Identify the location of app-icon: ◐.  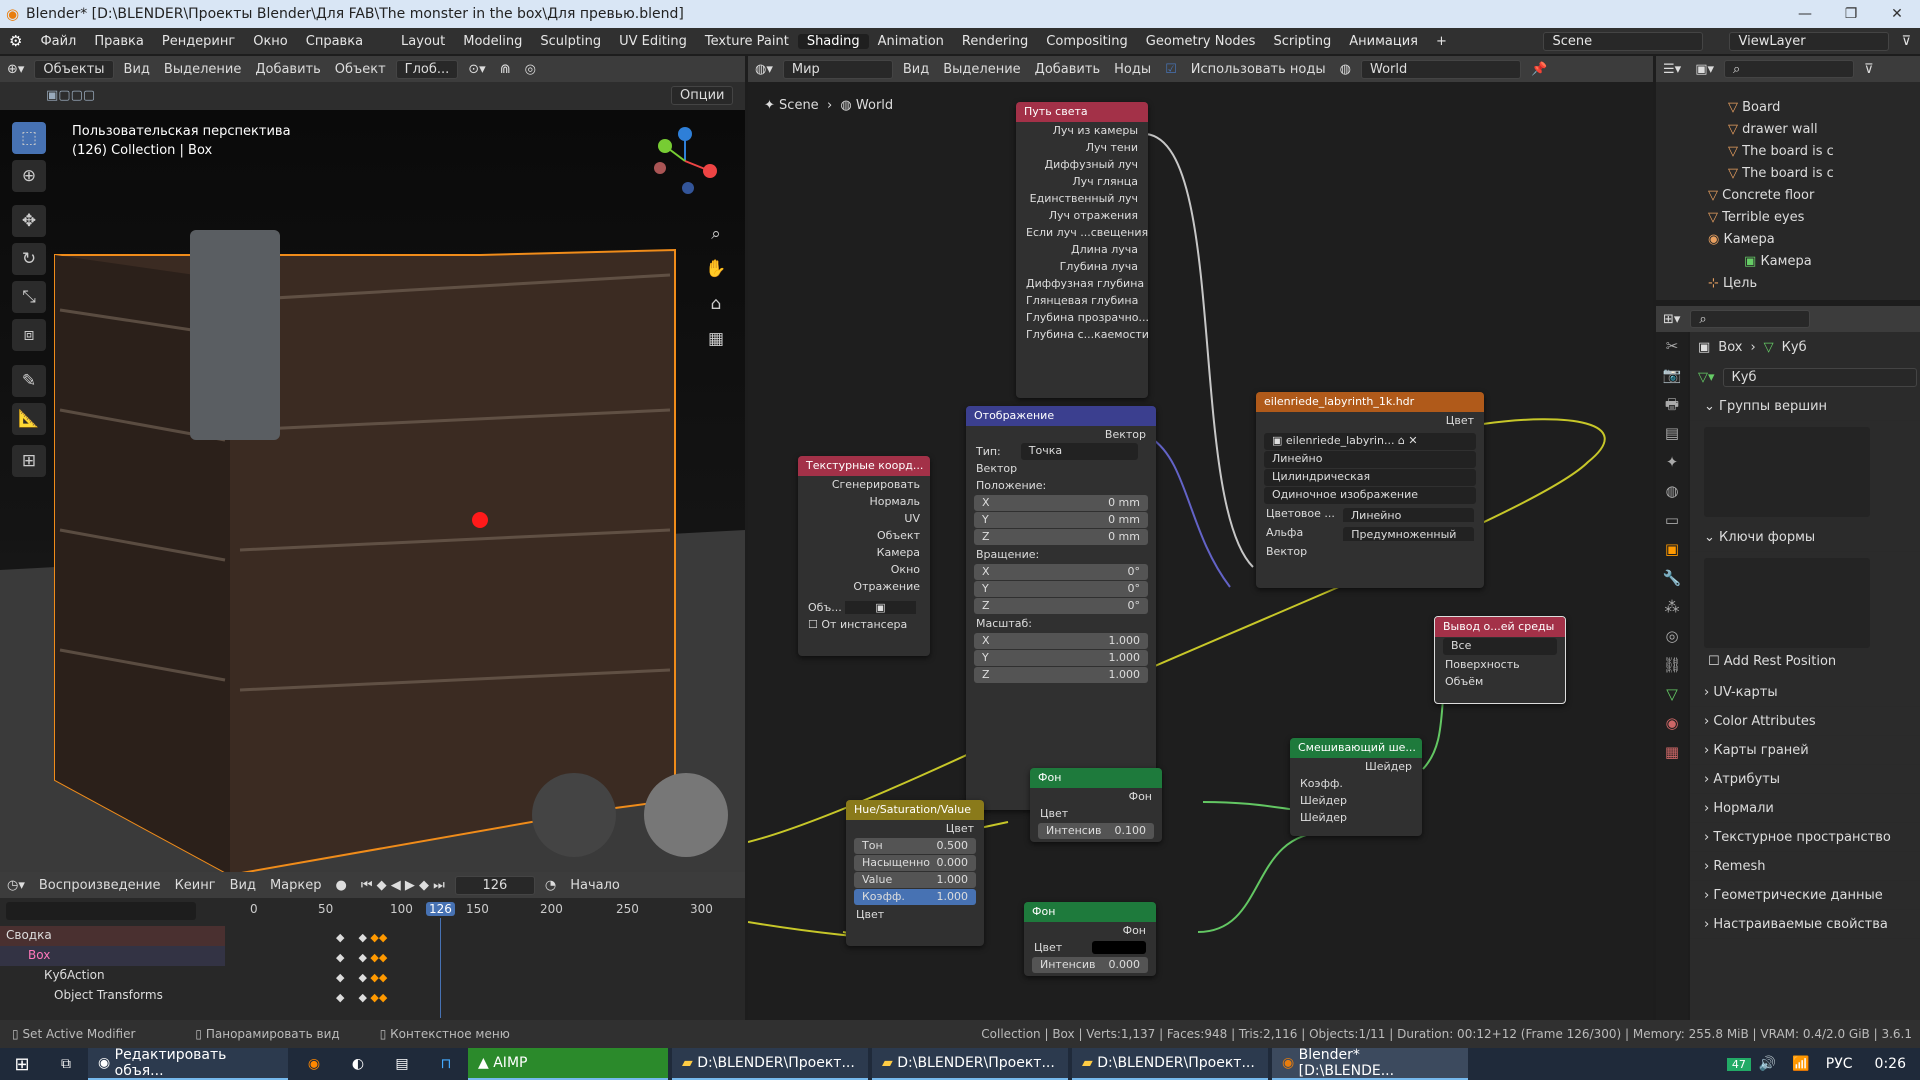
(358, 1064).